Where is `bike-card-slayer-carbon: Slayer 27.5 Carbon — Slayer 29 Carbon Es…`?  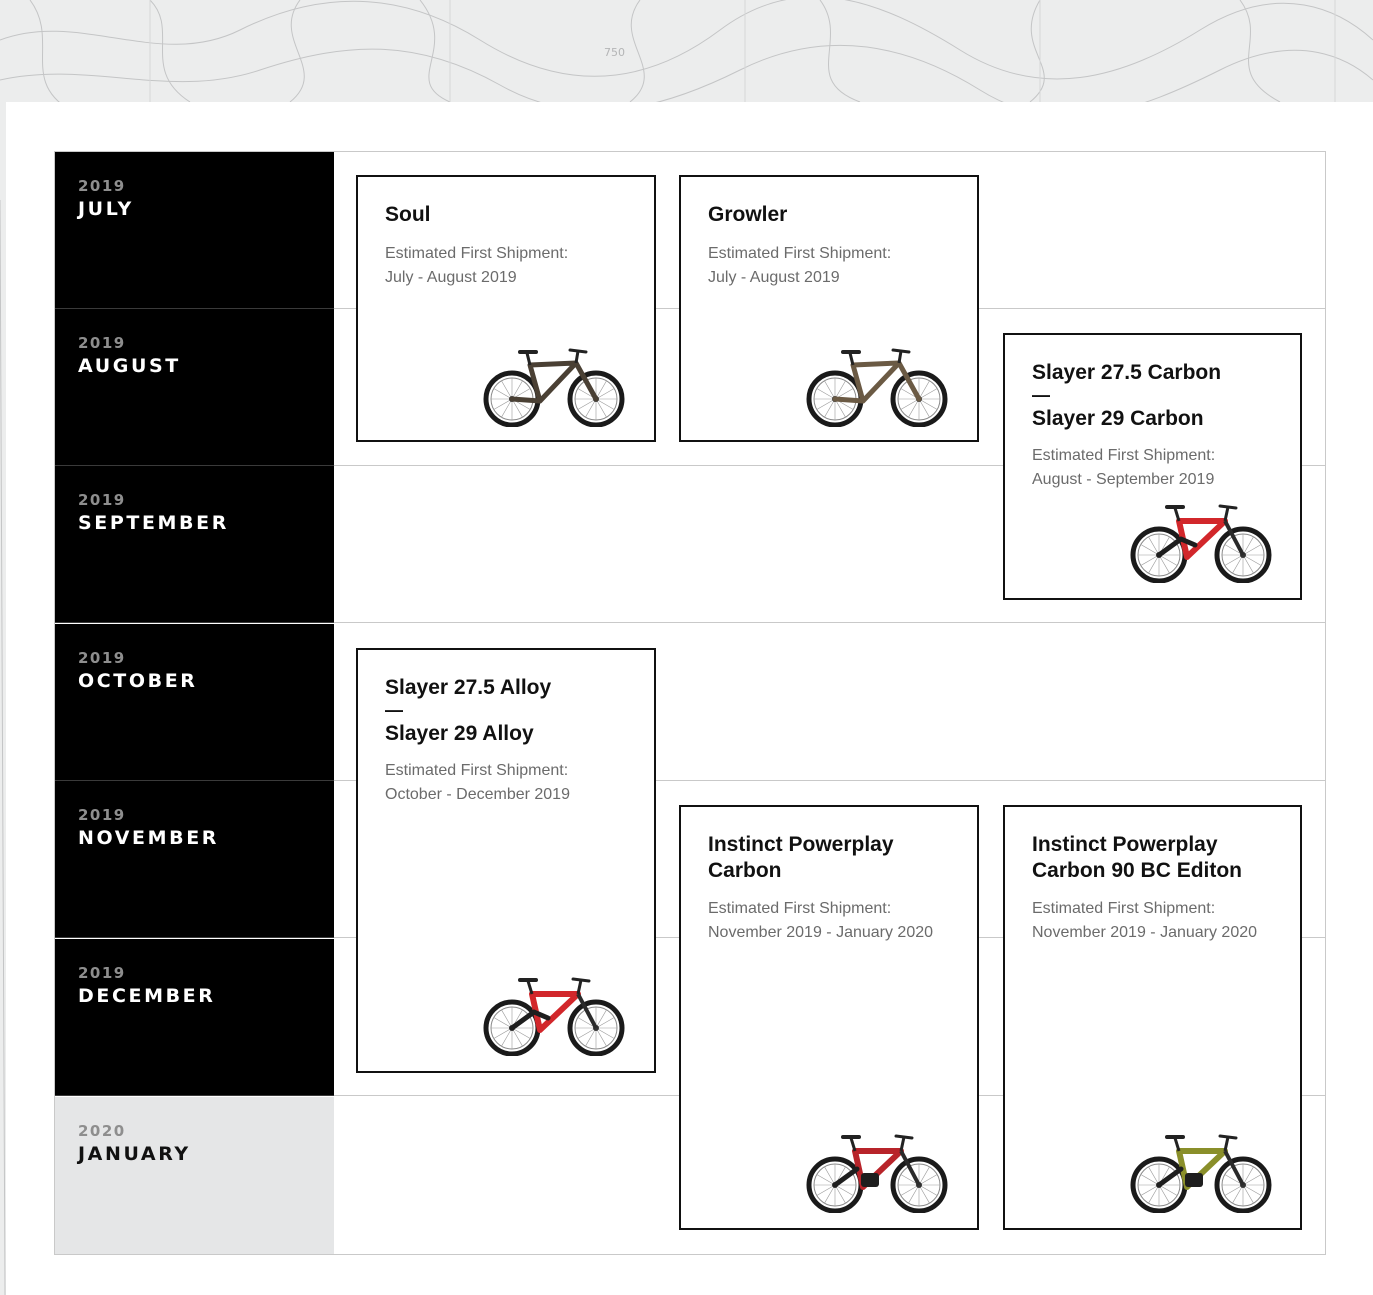
bike-card-slayer-carbon: Slayer 27.5 Carbon — Slayer 29 Carbon Es… is located at coordinates (1152, 466).